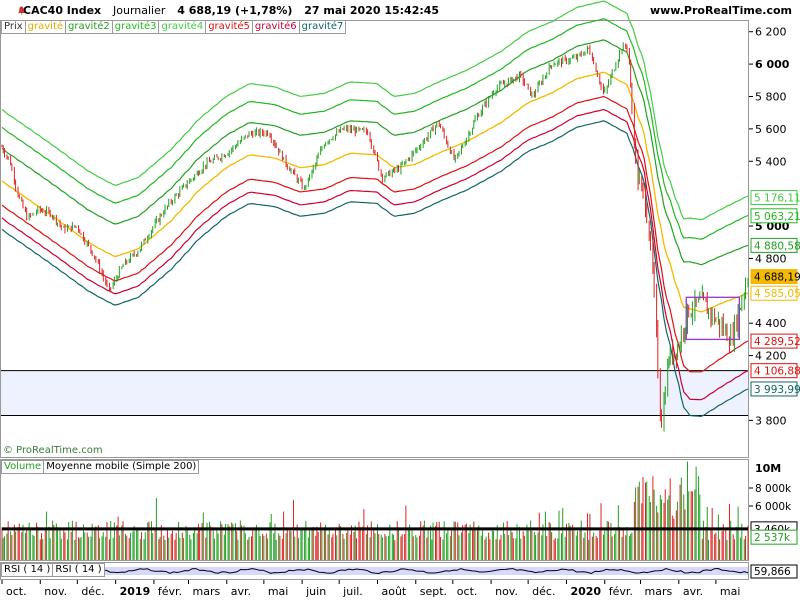 Image resolution: width=800 pixels, height=600 pixels. Describe the element at coordinates (772, 572) in the screenshot. I see `rsi-tag-label: 59,866` at that location.